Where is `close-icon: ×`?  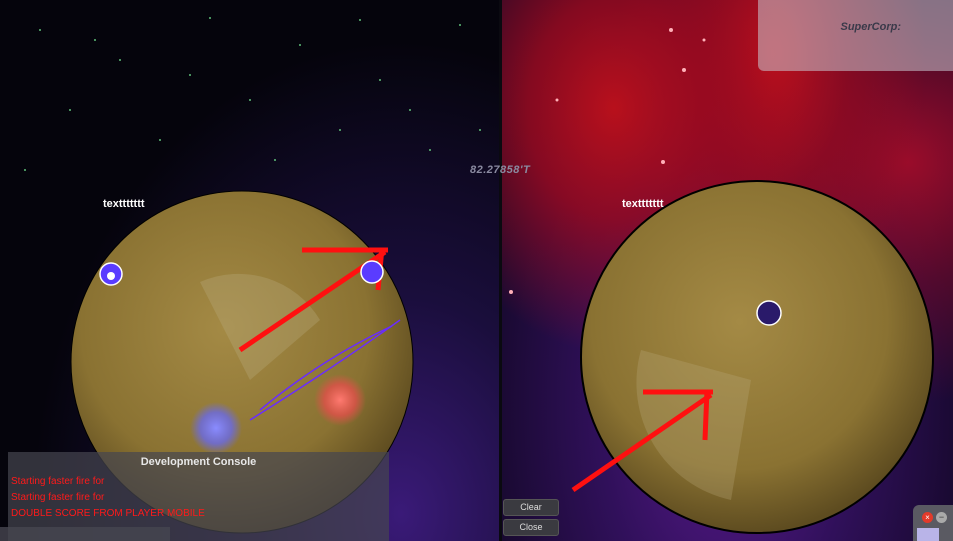 close-icon: × is located at coordinates (927, 517).